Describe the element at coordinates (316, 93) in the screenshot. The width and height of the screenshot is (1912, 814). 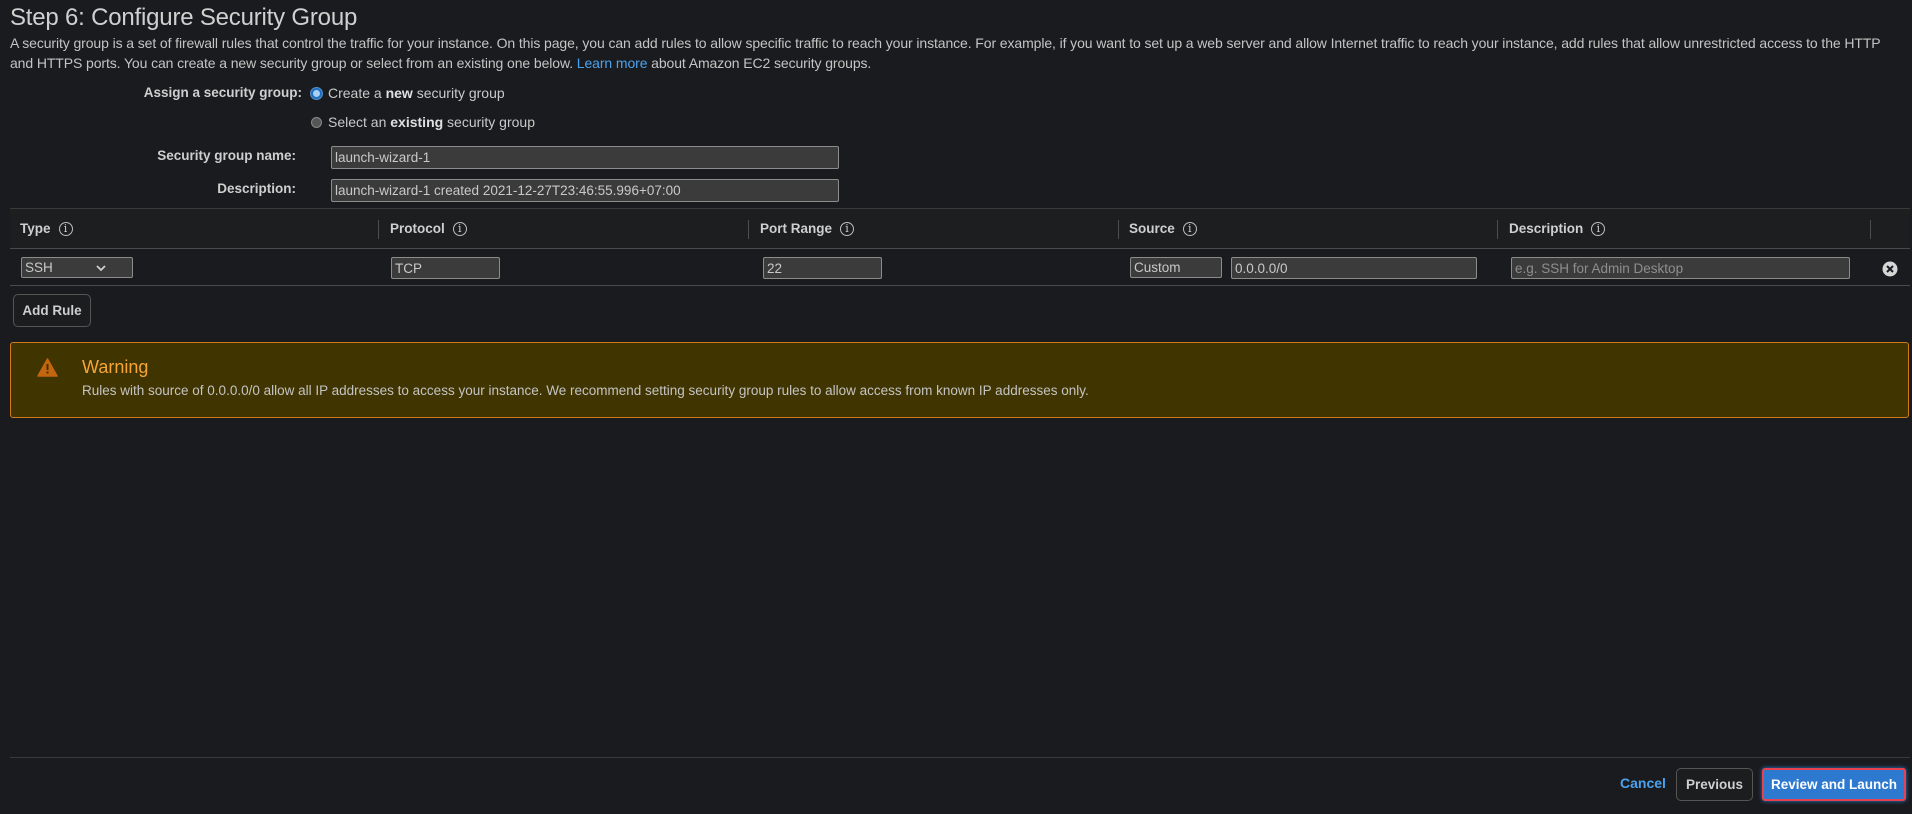
I see `radio-create-new-input` at that location.